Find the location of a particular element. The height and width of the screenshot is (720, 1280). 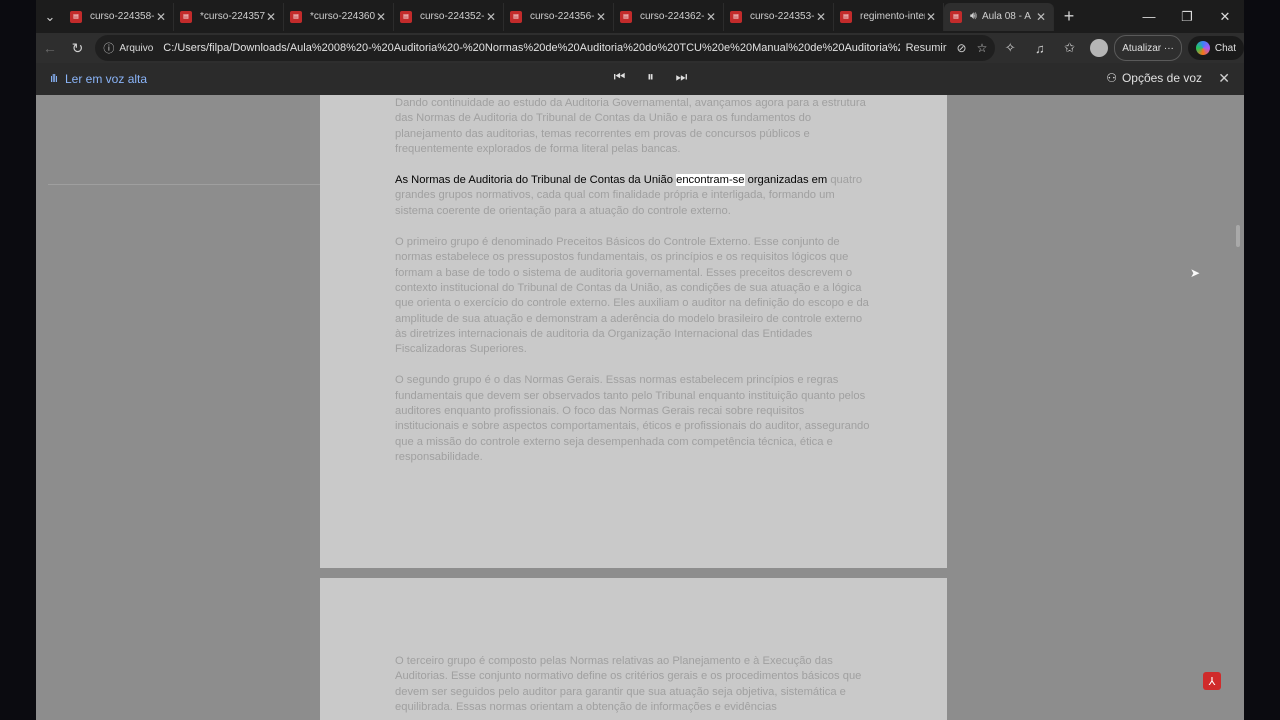

refresh-icon: ↻ is located at coordinates (78, 48).